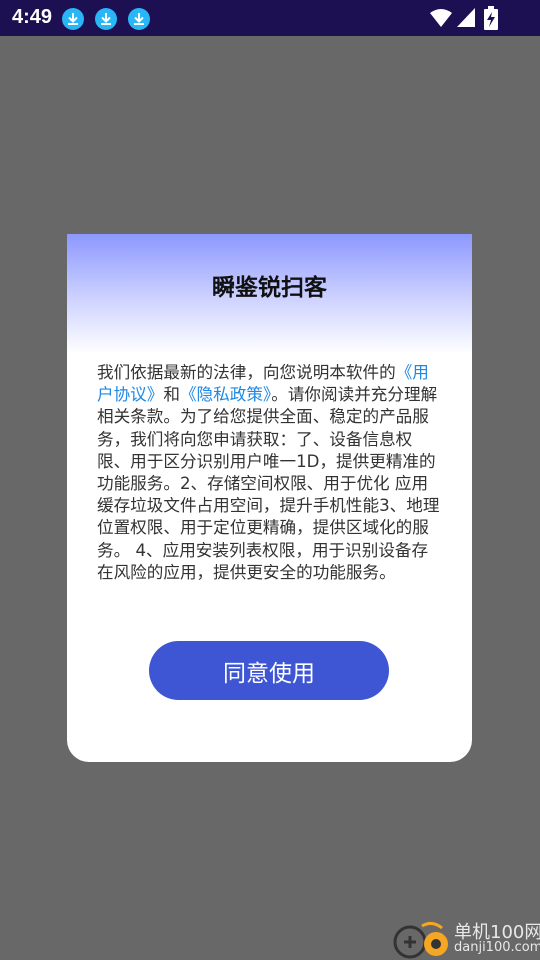  I want to click on battery-charging-icon, so click(491, 20).